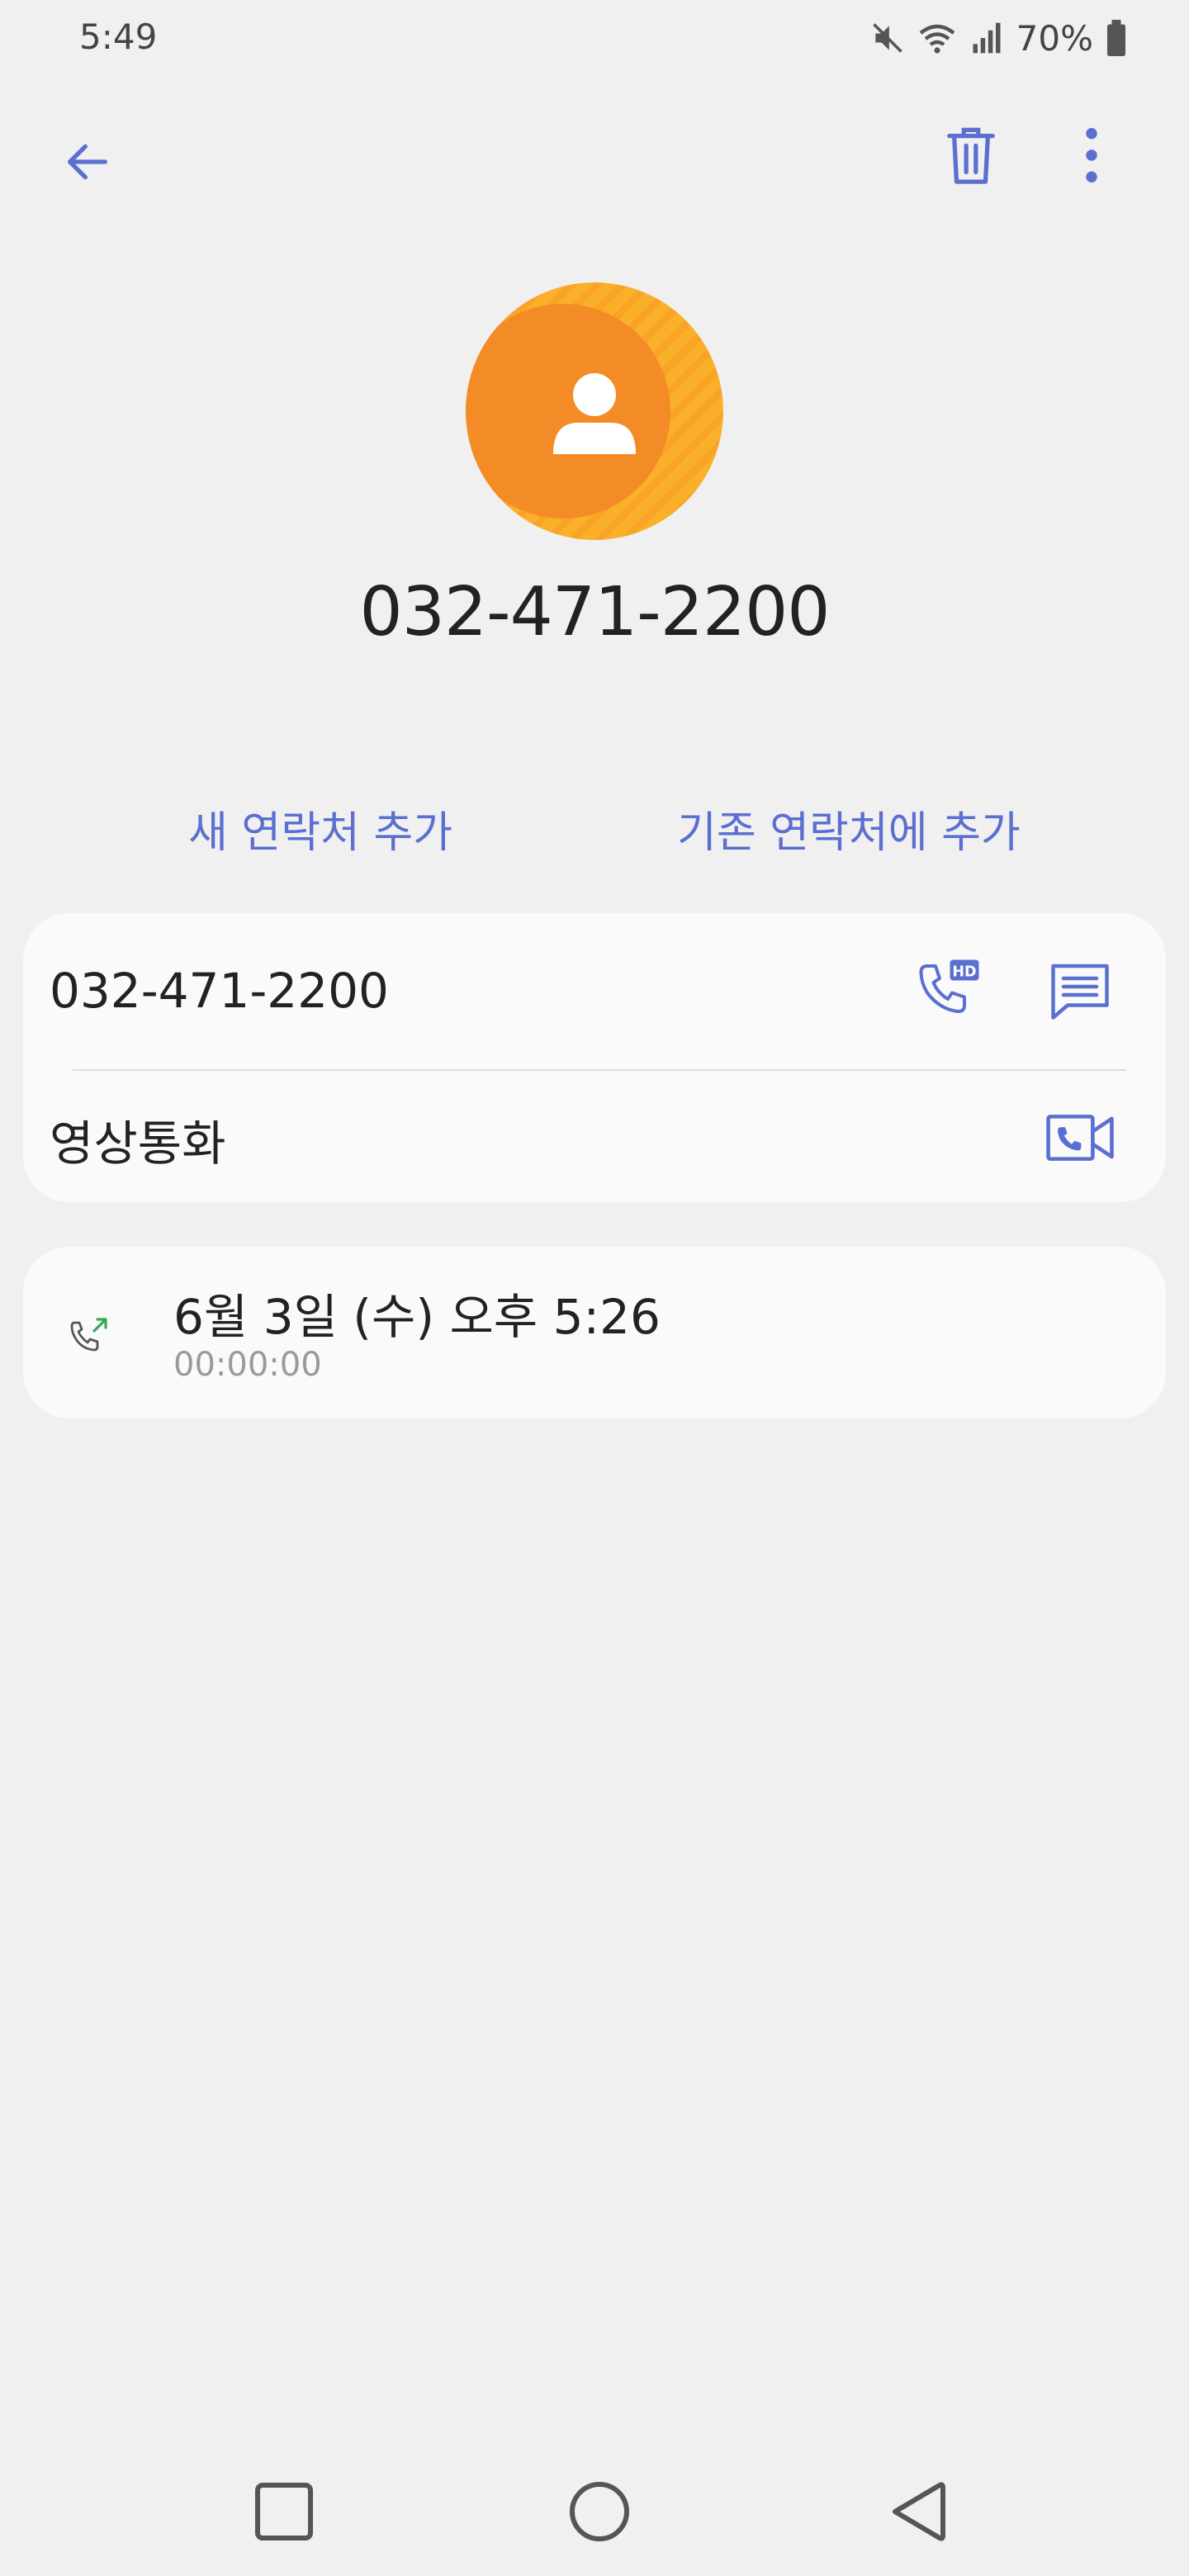 This screenshot has height=2576, width=1189. I want to click on add-new-contact-link: 새 연락처 추가, so click(320, 828).